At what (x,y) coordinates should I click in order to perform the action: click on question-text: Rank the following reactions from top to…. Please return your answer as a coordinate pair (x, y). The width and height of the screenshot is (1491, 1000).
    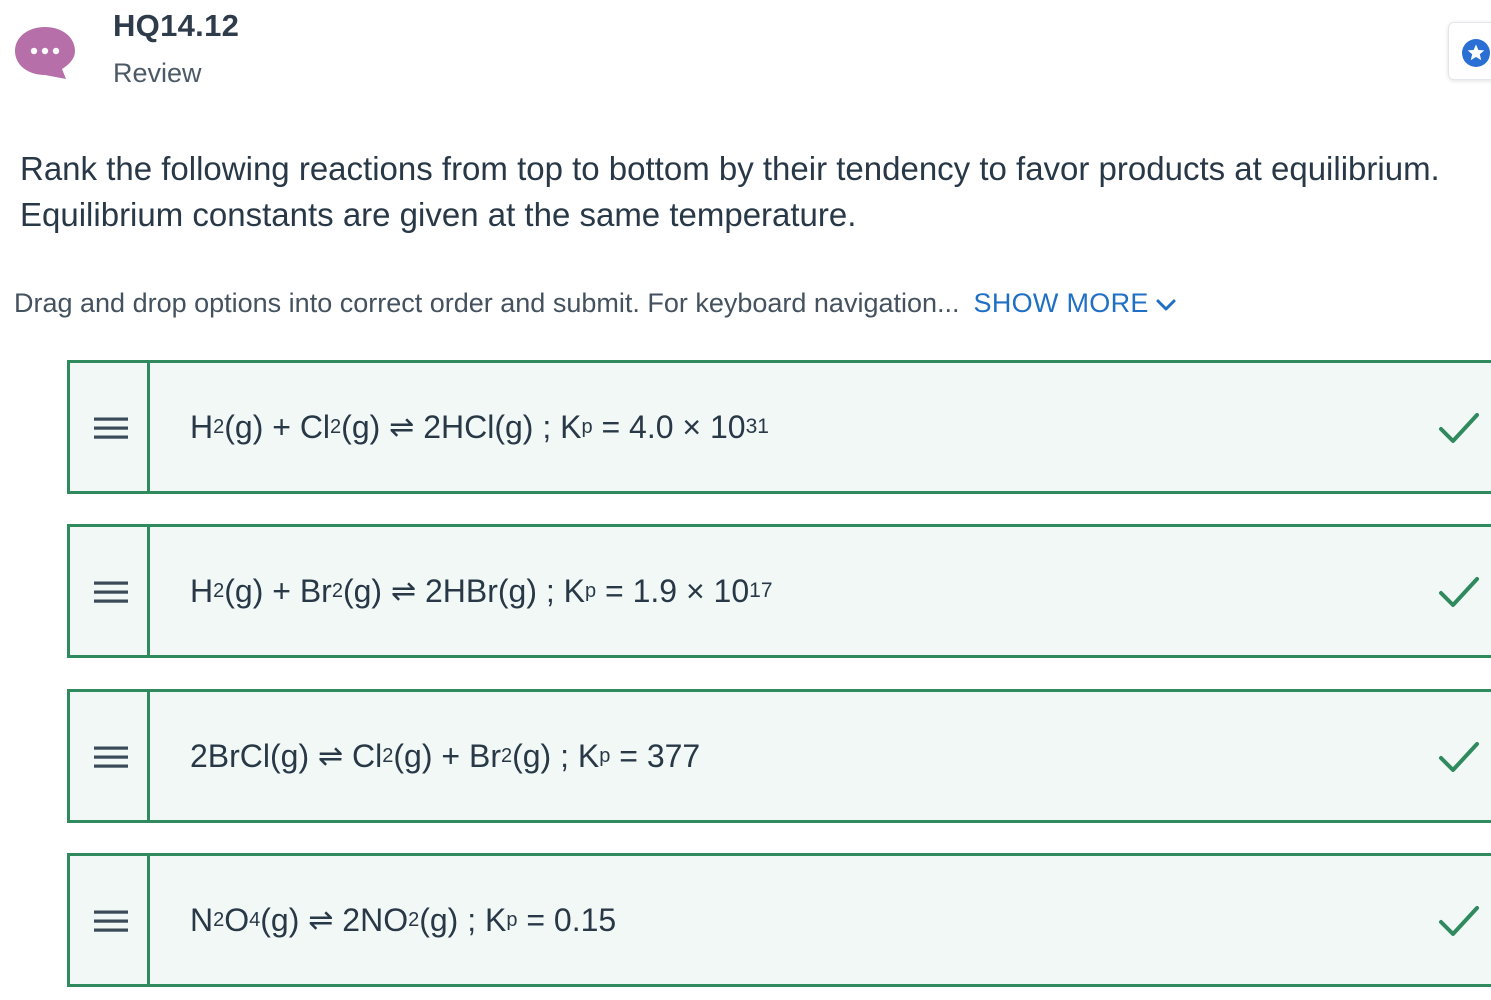
    Looking at the image, I should click on (750, 192).